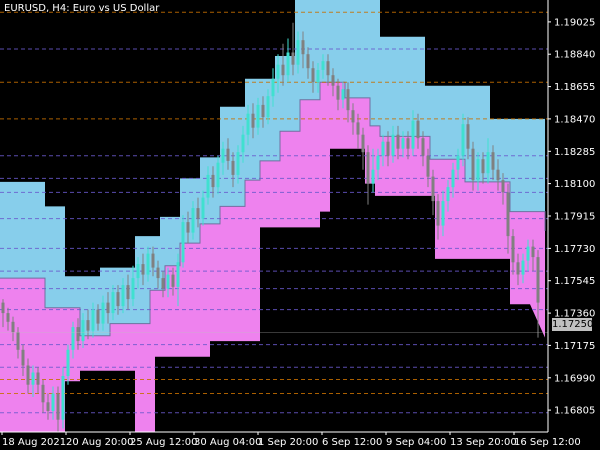 Image resolution: width=600 pixels, height=450 pixels. Describe the element at coordinates (574, 378) in the screenshot. I see `y-tick-label-11: 1.16990` at that location.